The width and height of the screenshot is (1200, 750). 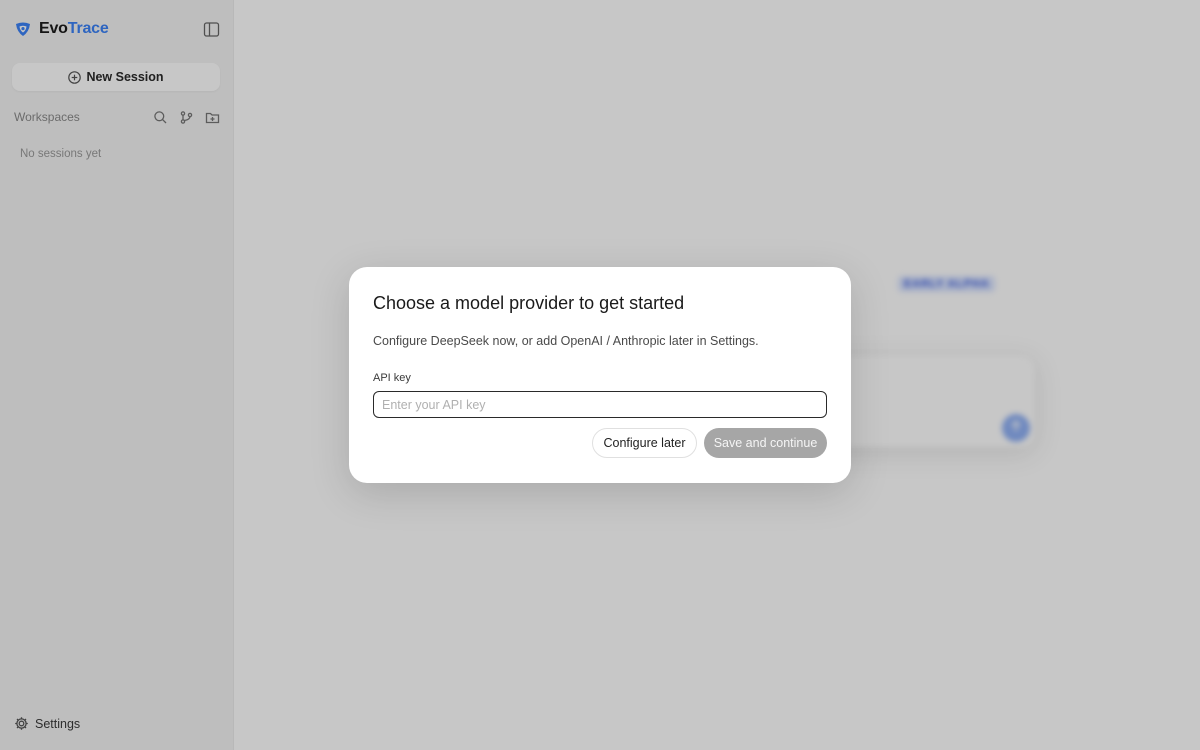 What do you see at coordinates (392, 378) in the screenshot?
I see `api-key-label: API key` at bounding box center [392, 378].